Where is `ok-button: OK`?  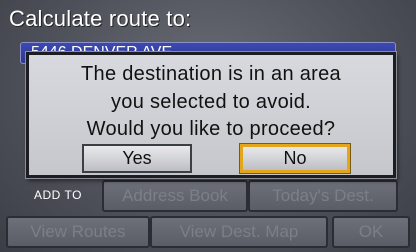
ok-button: OK is located at coordinates (371, 232).